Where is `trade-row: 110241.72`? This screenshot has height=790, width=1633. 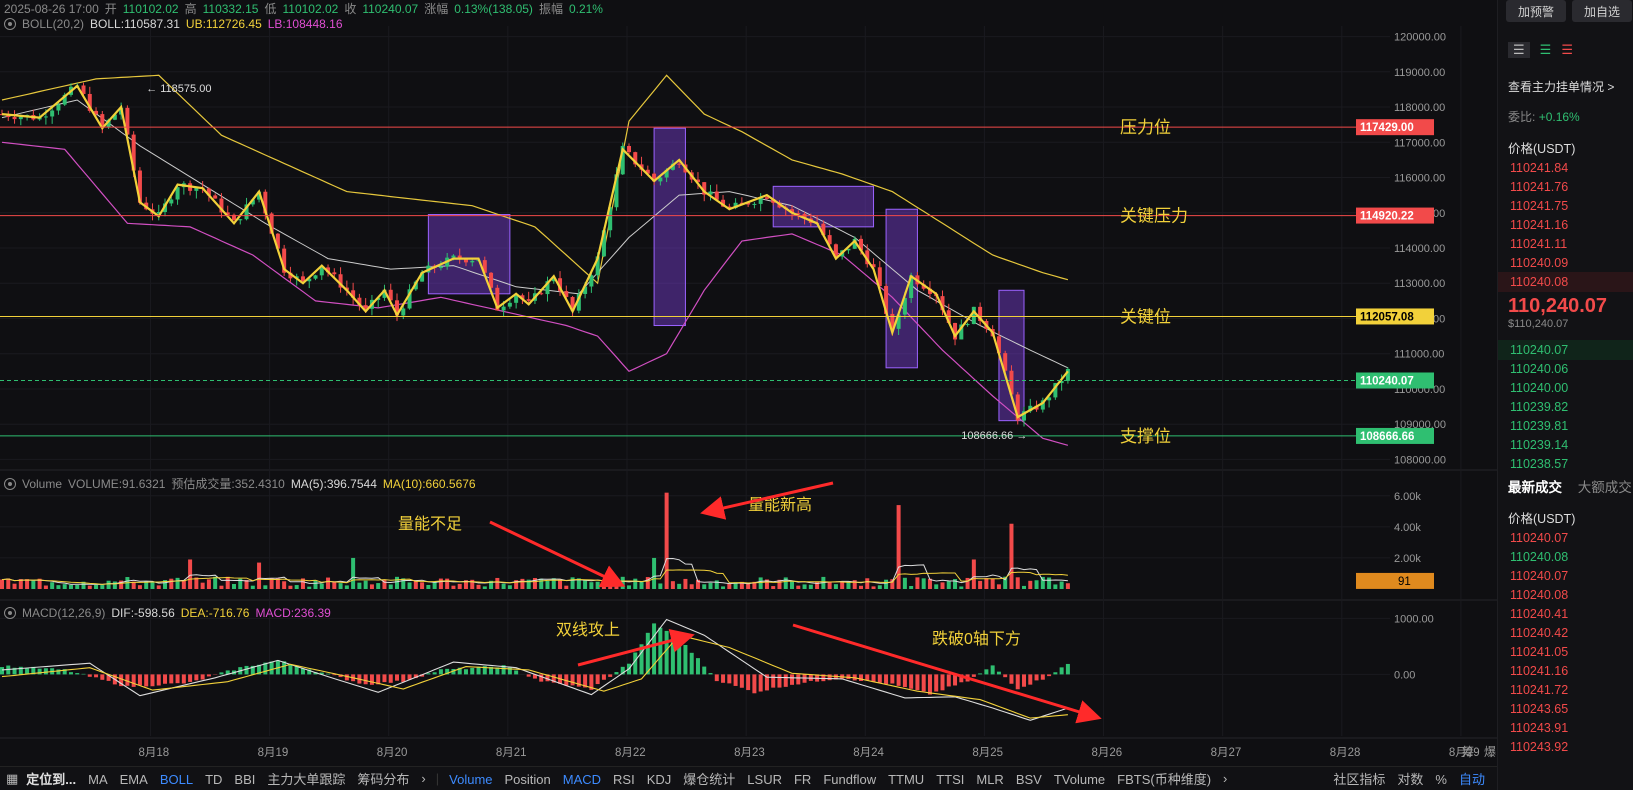 trade-row: 110241.72 is located at coordinates (1565, 690).